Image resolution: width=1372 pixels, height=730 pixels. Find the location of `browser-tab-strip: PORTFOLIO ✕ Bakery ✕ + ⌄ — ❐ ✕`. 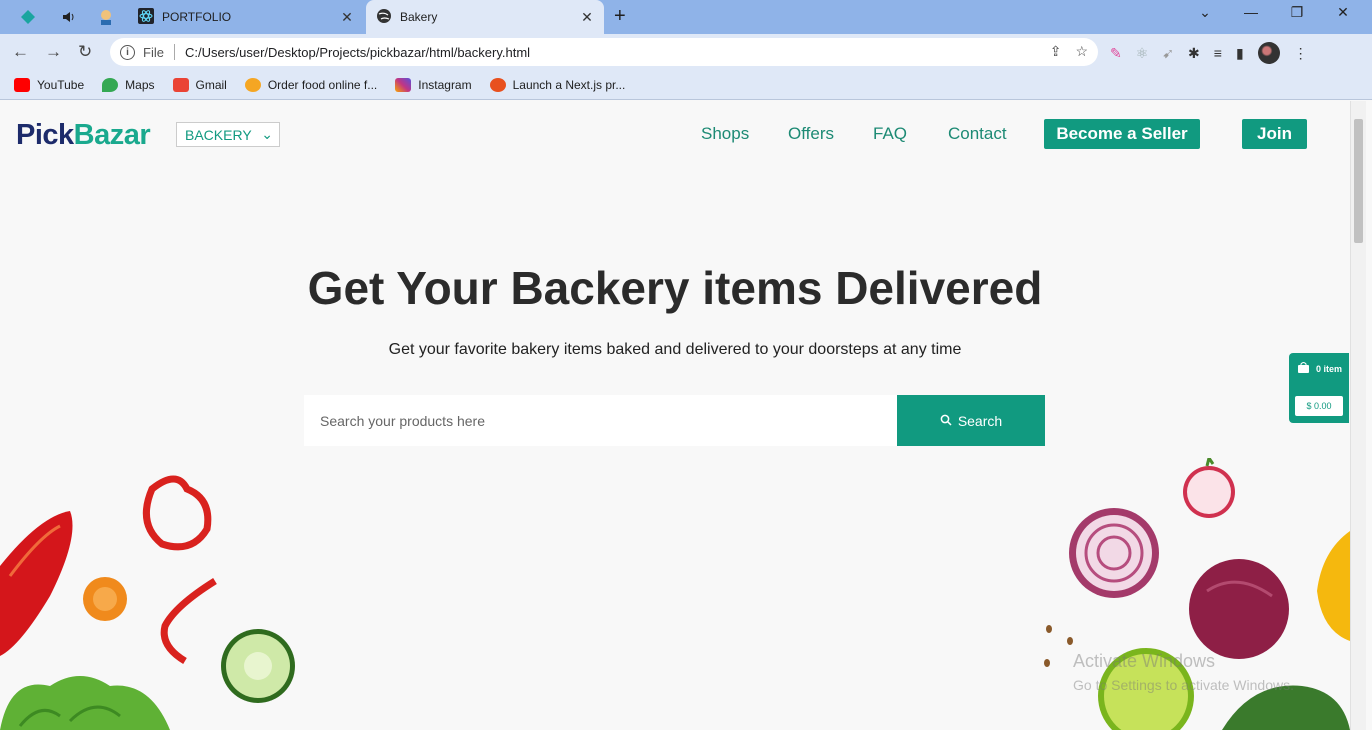

browser-tab-strip: PORTFOLIO ✕ Bakery ✕ + ⌄ — ❐ ✕ is located at coordinates (686, 17).